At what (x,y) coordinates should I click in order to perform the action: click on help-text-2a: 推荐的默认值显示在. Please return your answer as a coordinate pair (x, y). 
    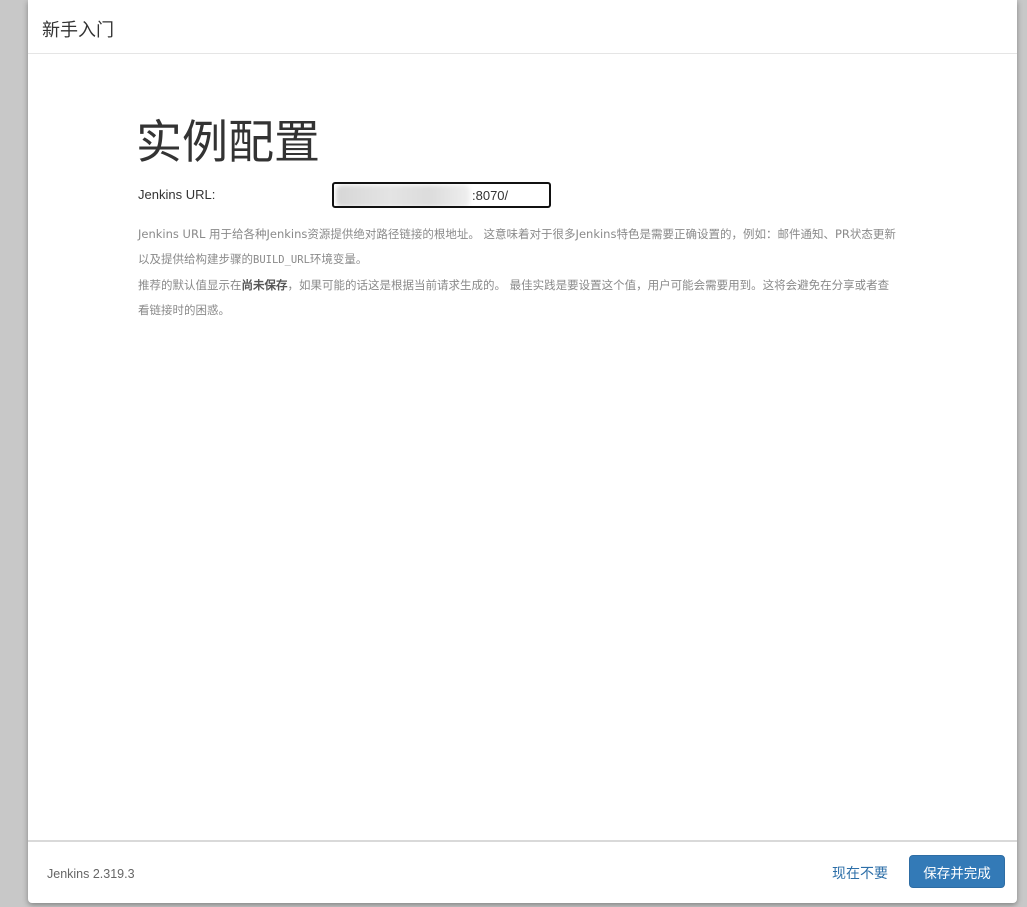
    Looking at the image, I should click on (190, 285).